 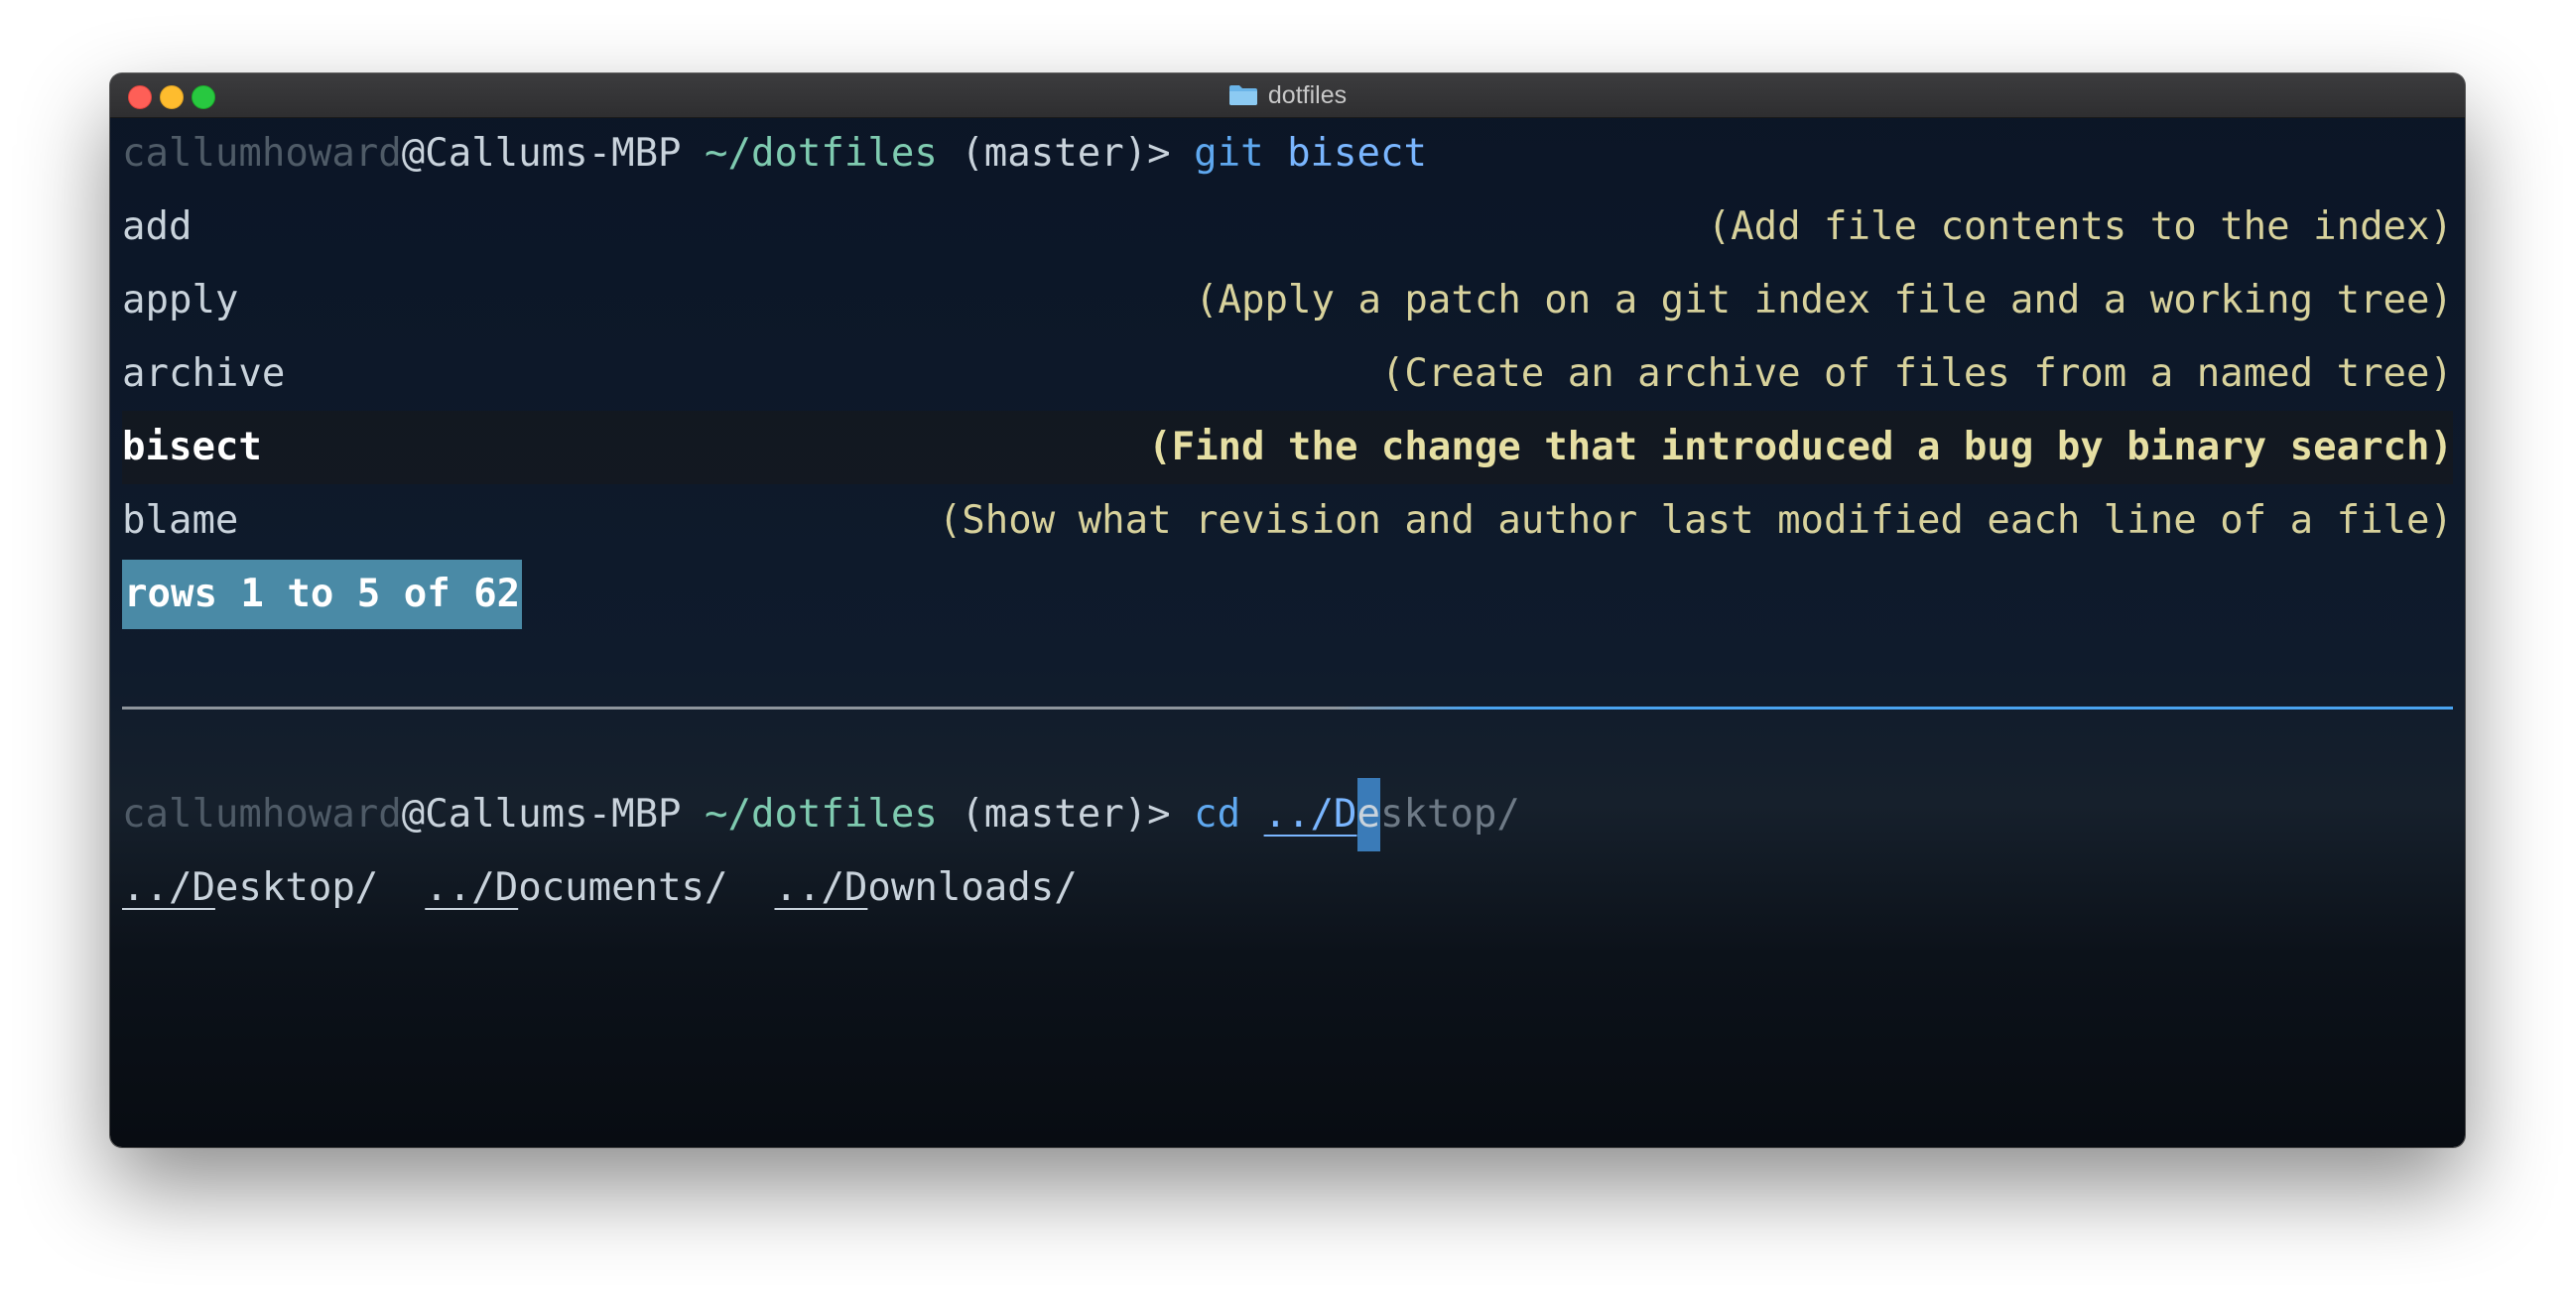 I want to click on dir-completion-desktop: ../Desktop/, so click(x=250, y=887).